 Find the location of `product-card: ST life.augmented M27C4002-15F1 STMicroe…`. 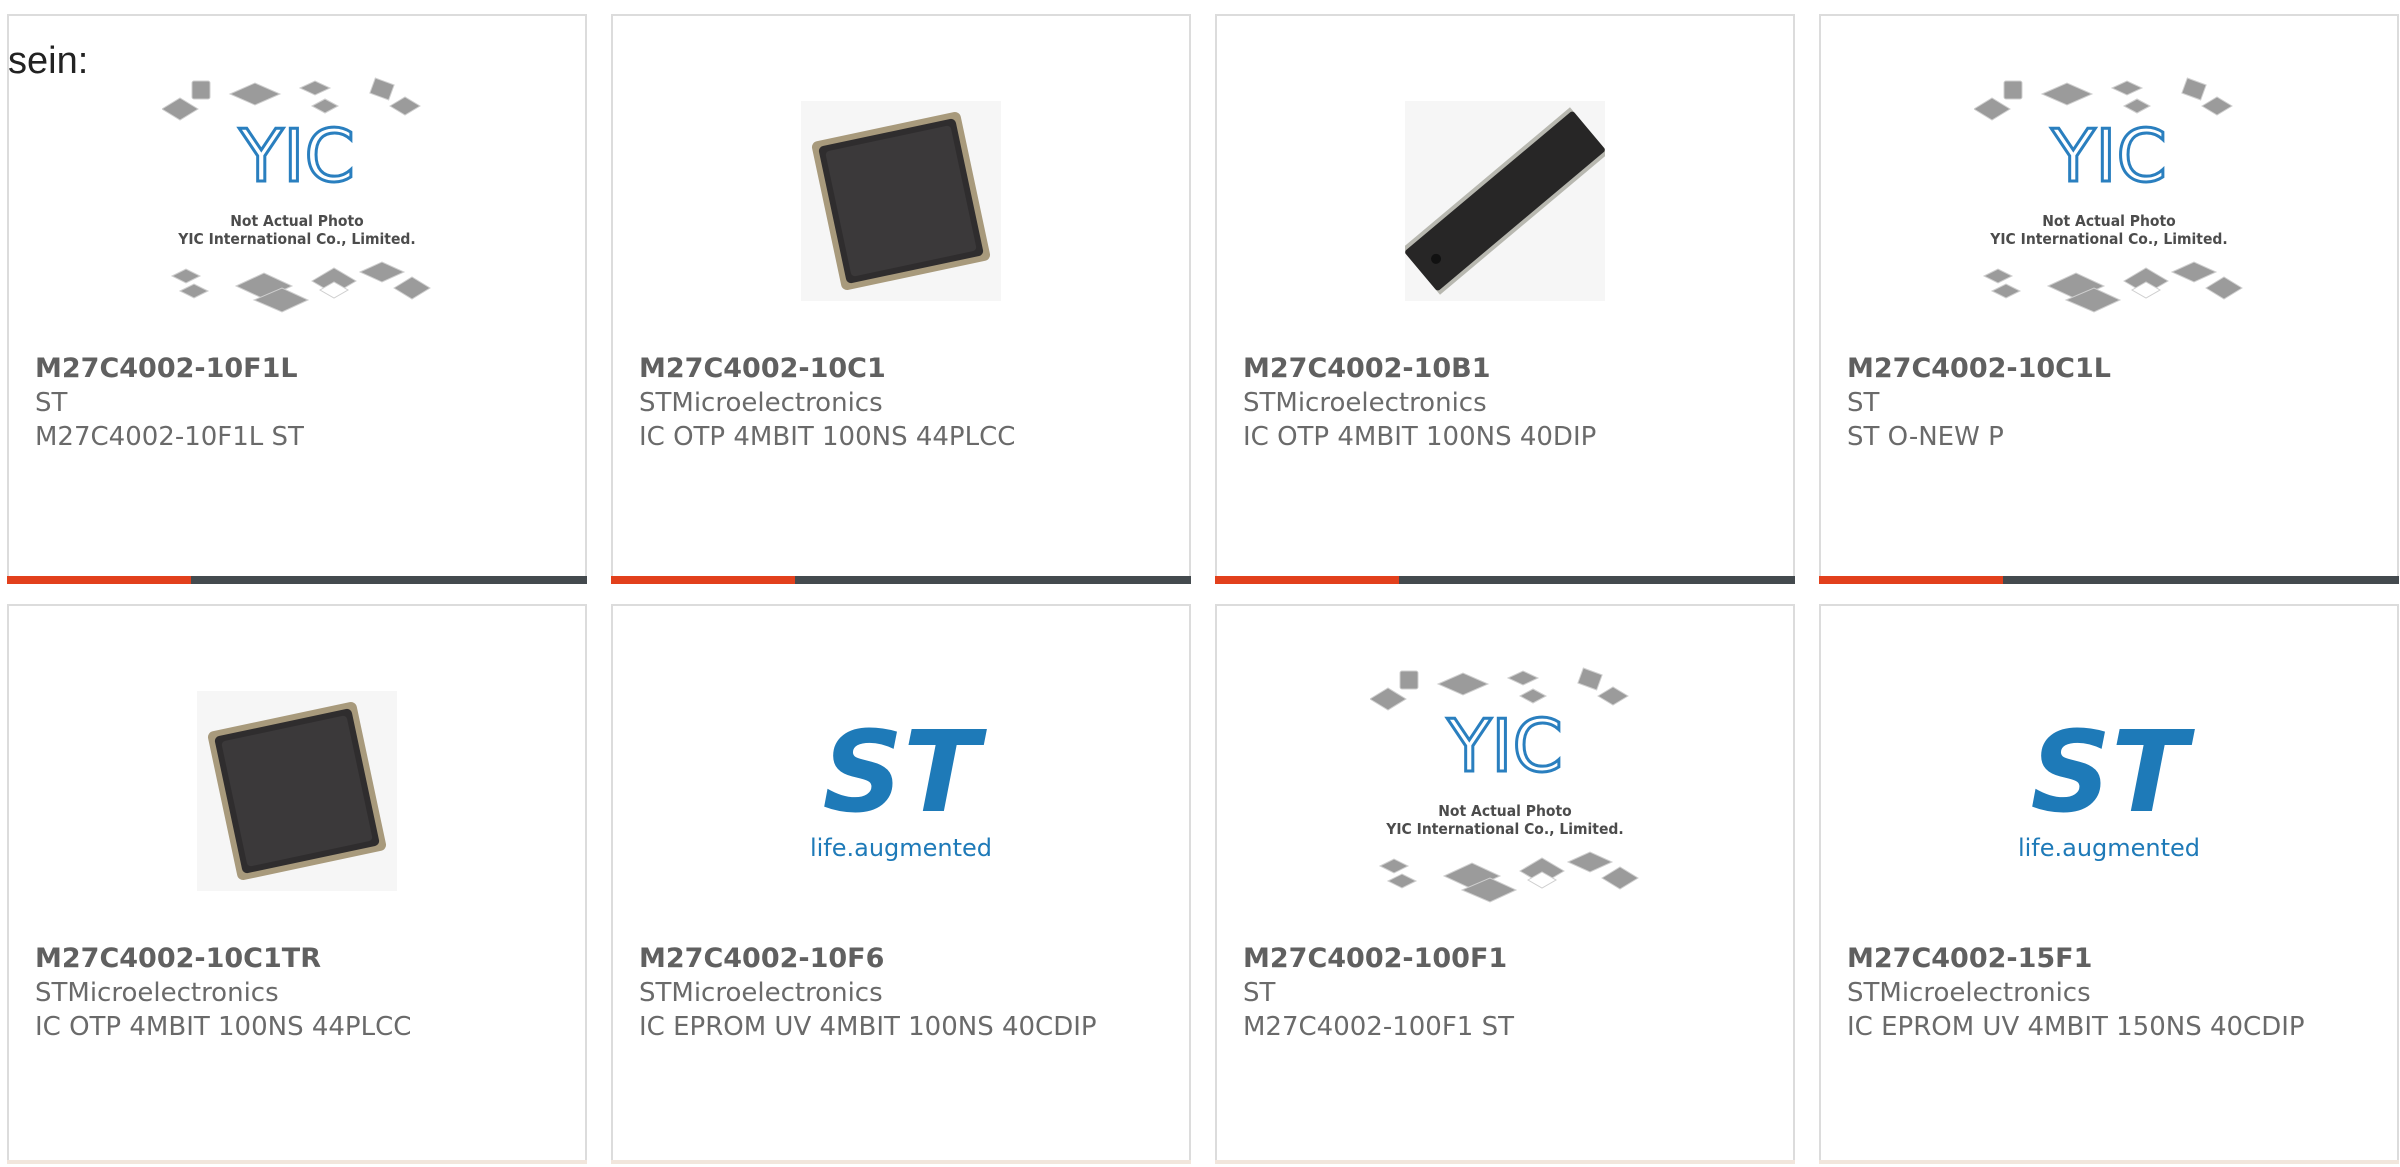

product-card: ST life.augmented M27C4002-15F1 STMicroe… is located at coordinates (2109, 884).